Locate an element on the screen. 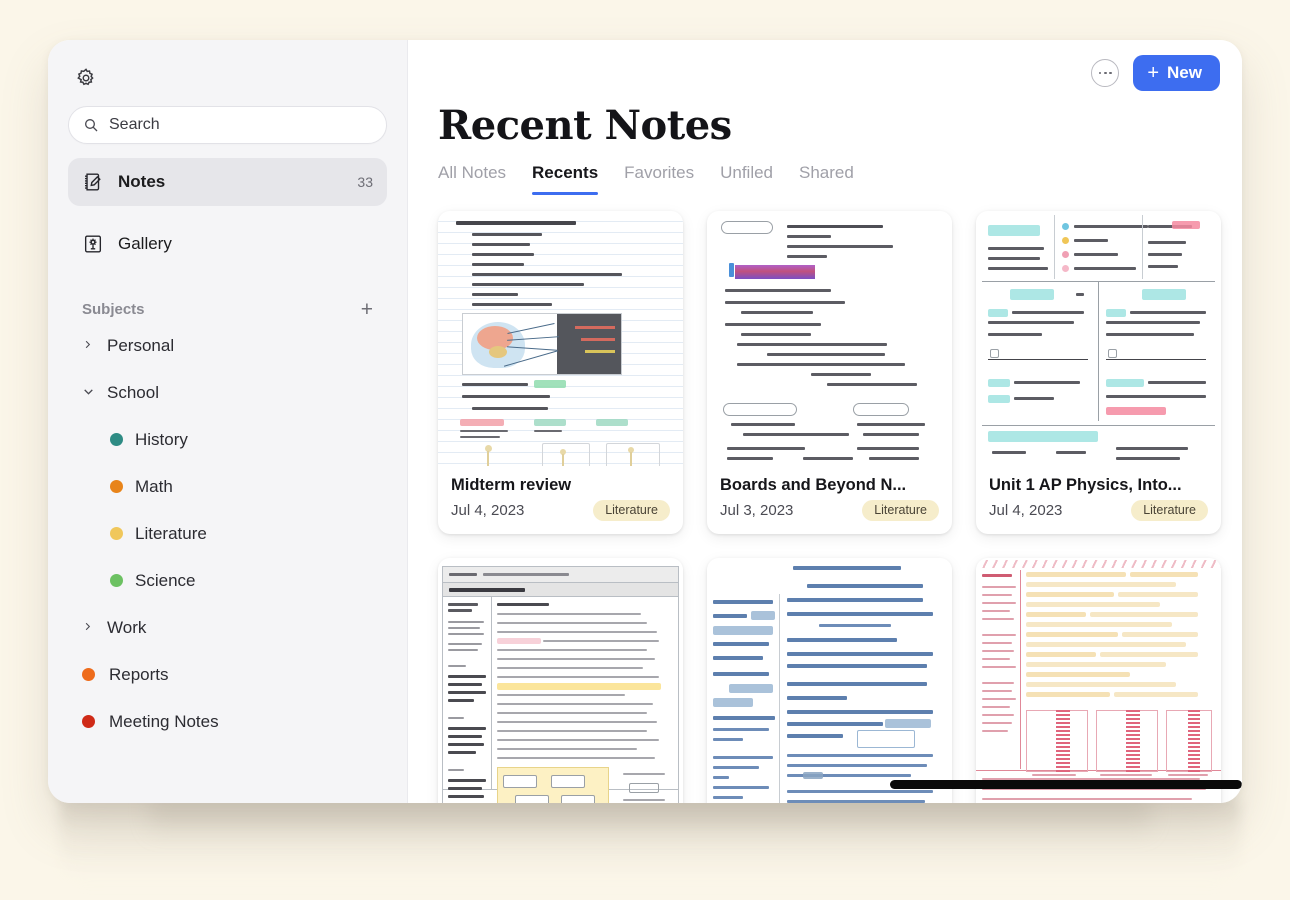 This screenshot has height=900, width=1290. notebook-pencil-icon is located at coordinates (93, 182).